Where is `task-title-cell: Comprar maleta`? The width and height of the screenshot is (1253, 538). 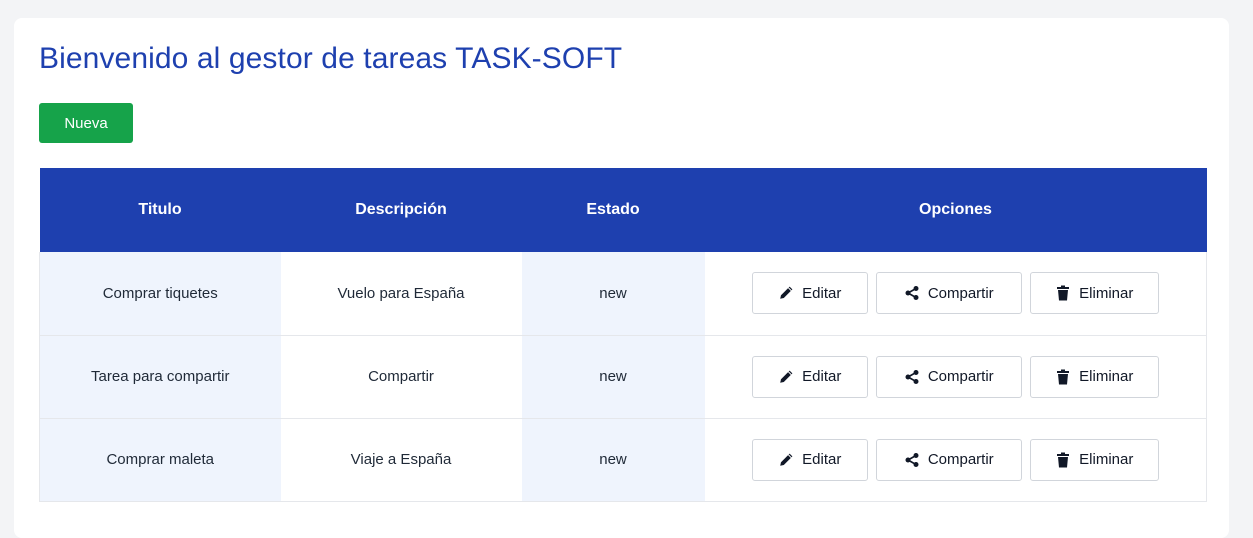
task-title-cell: Comprar maleta is located at coordinates (160, 460).